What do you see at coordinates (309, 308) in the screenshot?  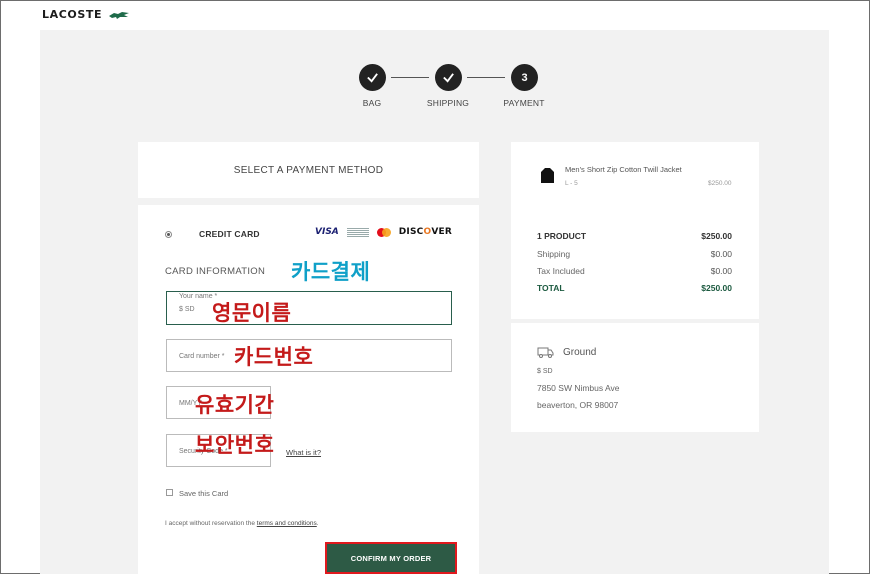 I see `name-field: Your name * $ SD` at bounding box center [309, 308].